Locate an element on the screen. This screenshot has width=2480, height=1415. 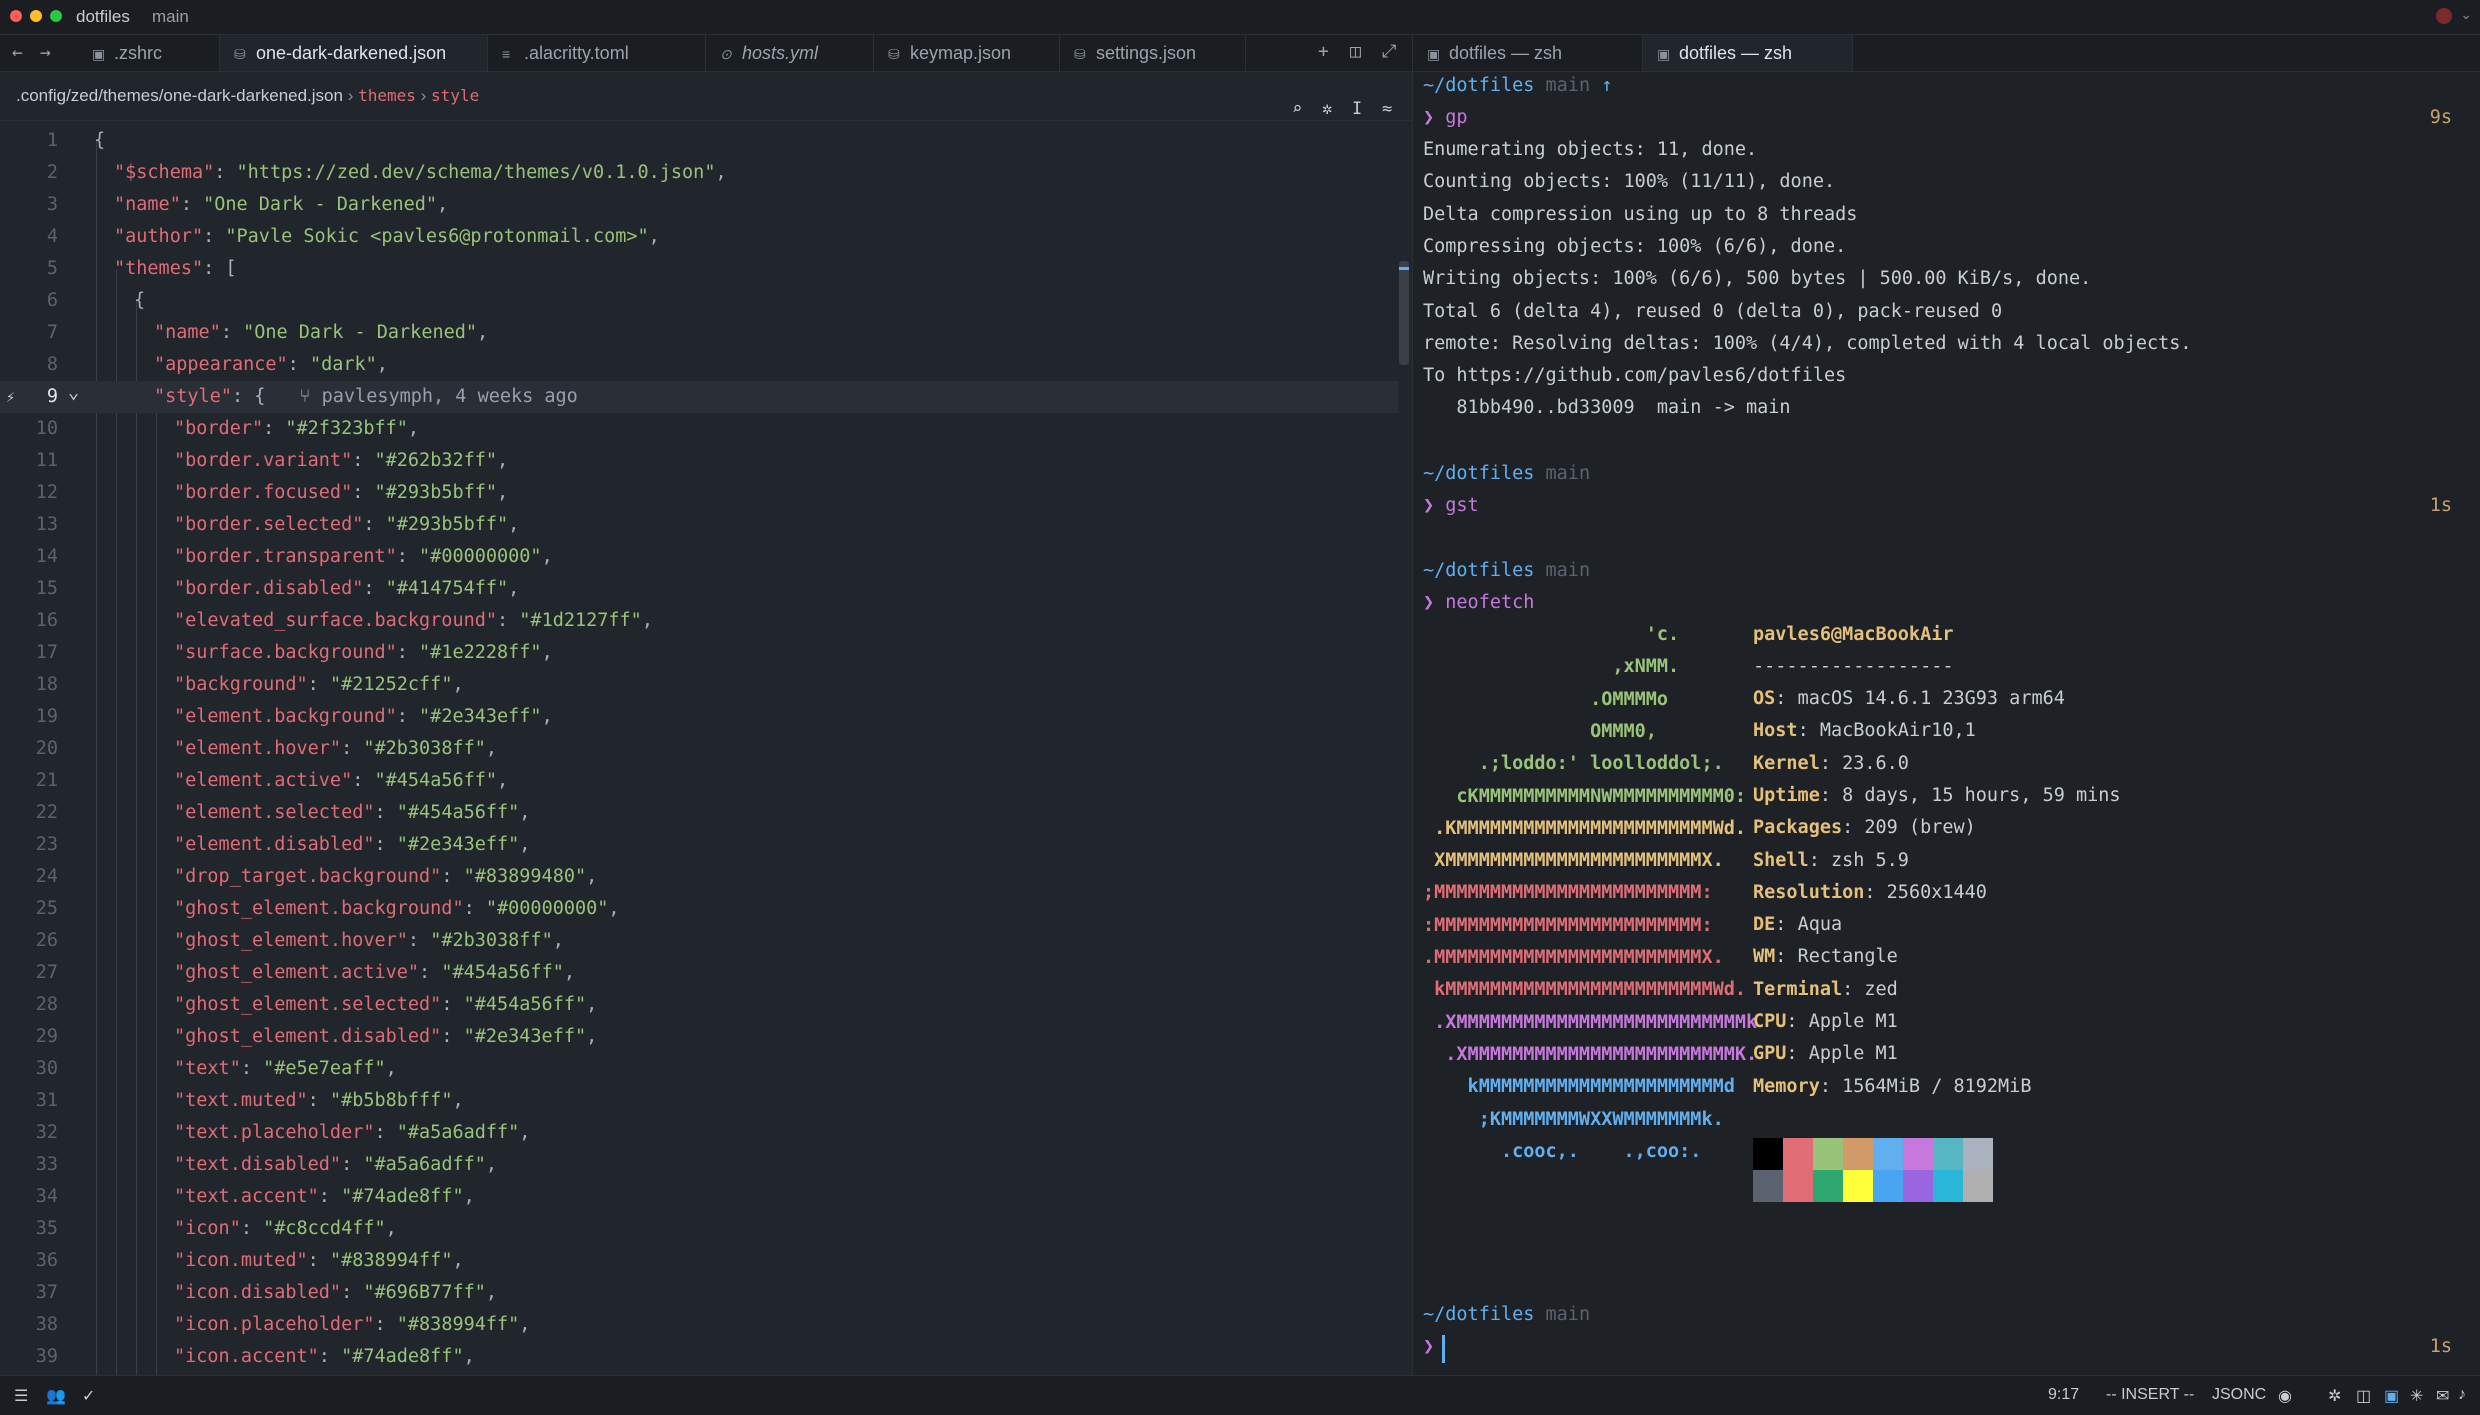
line-number: 29 is located at coordinates (29, 1037).